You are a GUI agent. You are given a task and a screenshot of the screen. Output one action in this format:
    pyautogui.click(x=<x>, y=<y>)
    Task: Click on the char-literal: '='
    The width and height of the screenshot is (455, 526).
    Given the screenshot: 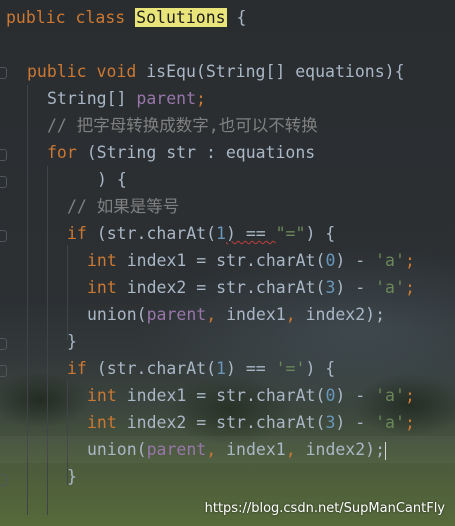 What is the action you would take?
    pyautogui.click(x=290, y=368)
    